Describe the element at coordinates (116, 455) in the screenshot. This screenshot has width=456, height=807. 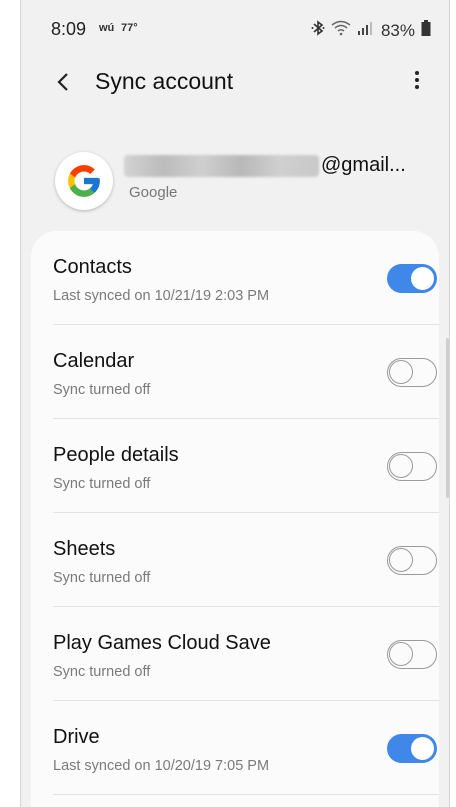
I see `sync-item-name: People details` at that location.